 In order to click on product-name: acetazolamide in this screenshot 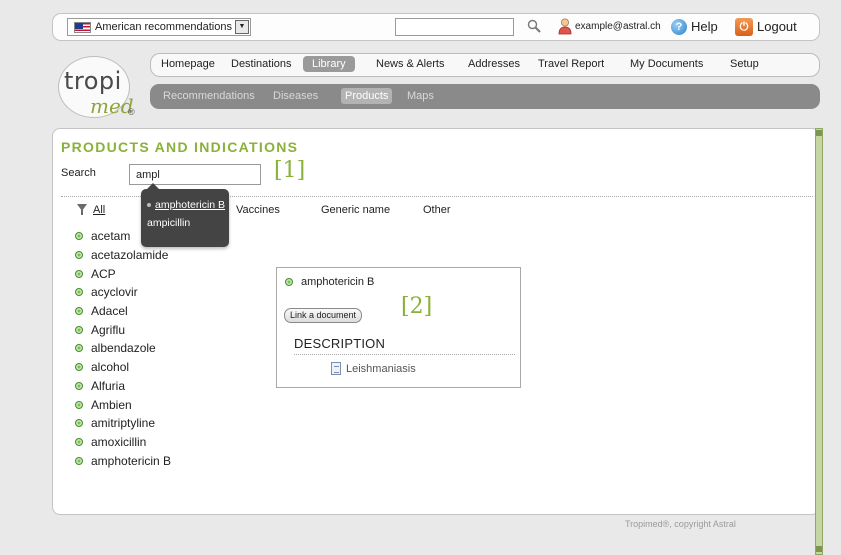, I will do `click(130, 255)`.